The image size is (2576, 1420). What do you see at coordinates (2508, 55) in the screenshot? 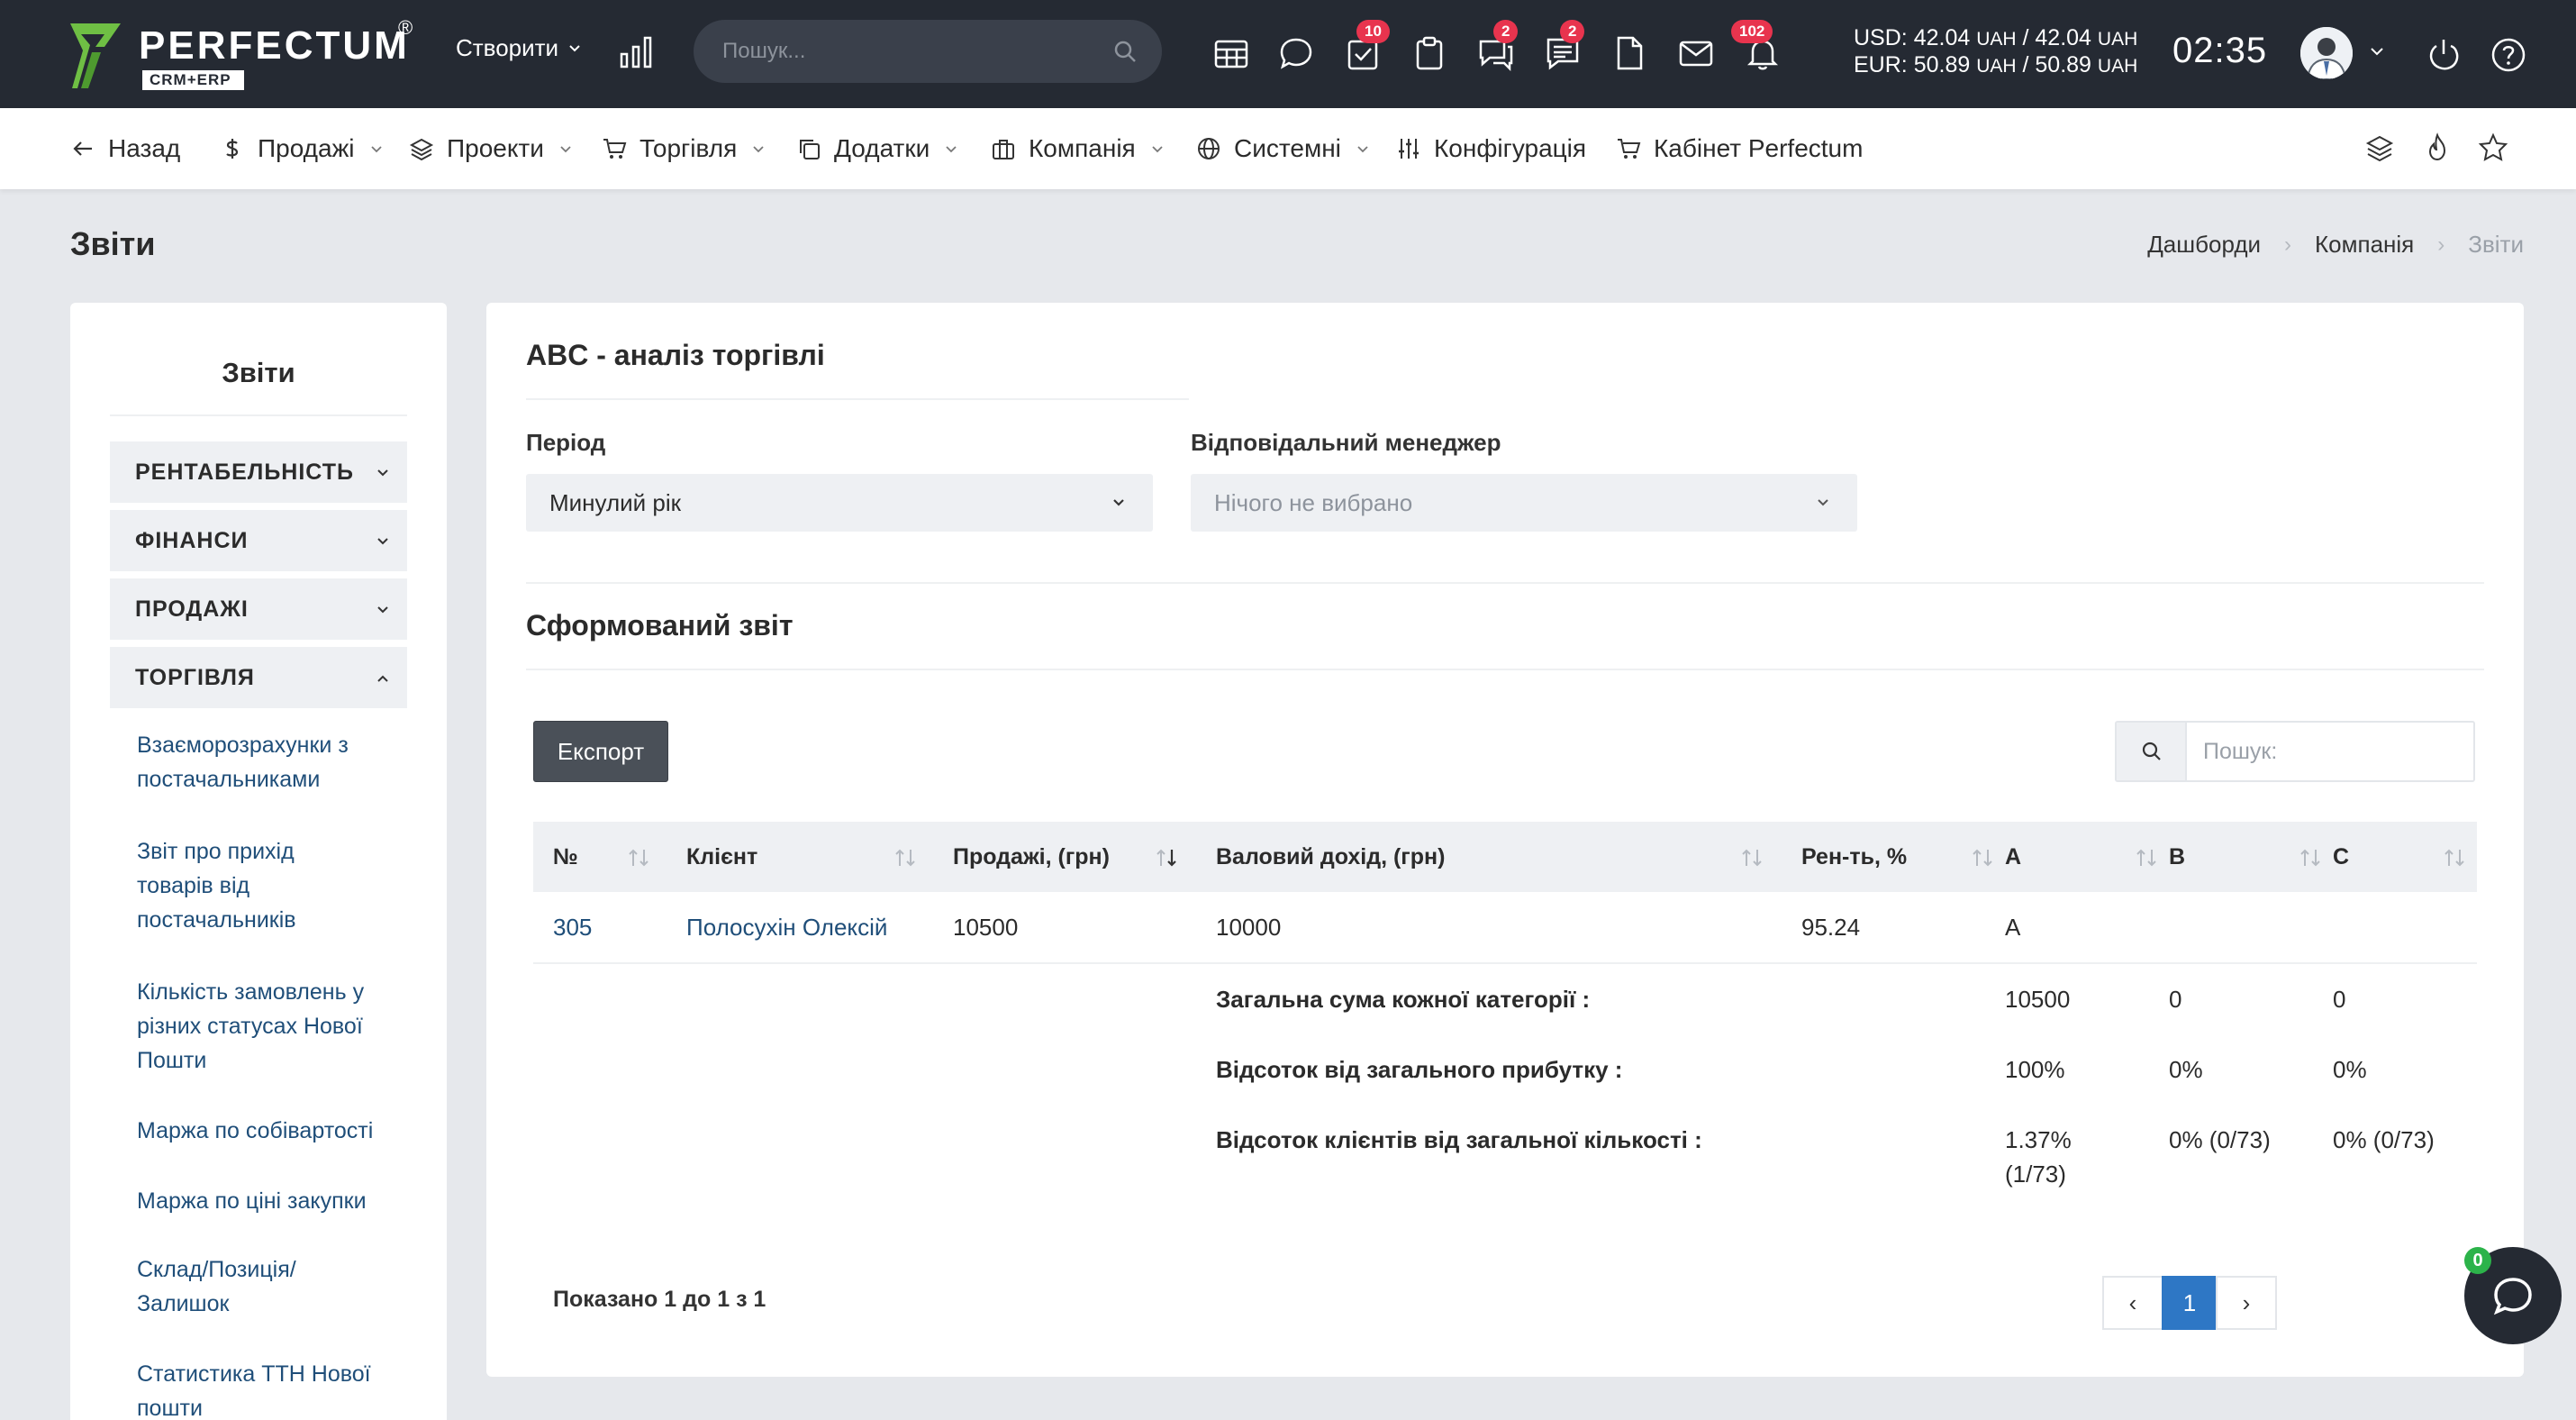
I see `help-icon` at bounding box center [2508, 55].